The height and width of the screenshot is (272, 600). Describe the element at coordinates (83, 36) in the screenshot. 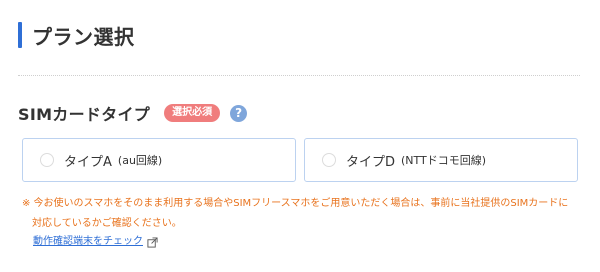

I see `page-title: プラン選択` at that location.